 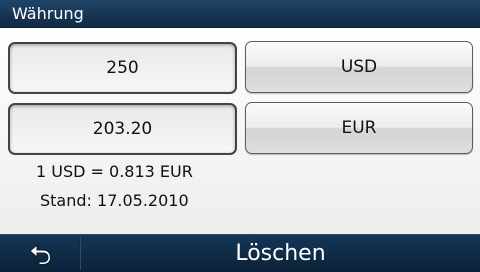 I want to click on delete-label: Löschen, so click(x=280, y=253).